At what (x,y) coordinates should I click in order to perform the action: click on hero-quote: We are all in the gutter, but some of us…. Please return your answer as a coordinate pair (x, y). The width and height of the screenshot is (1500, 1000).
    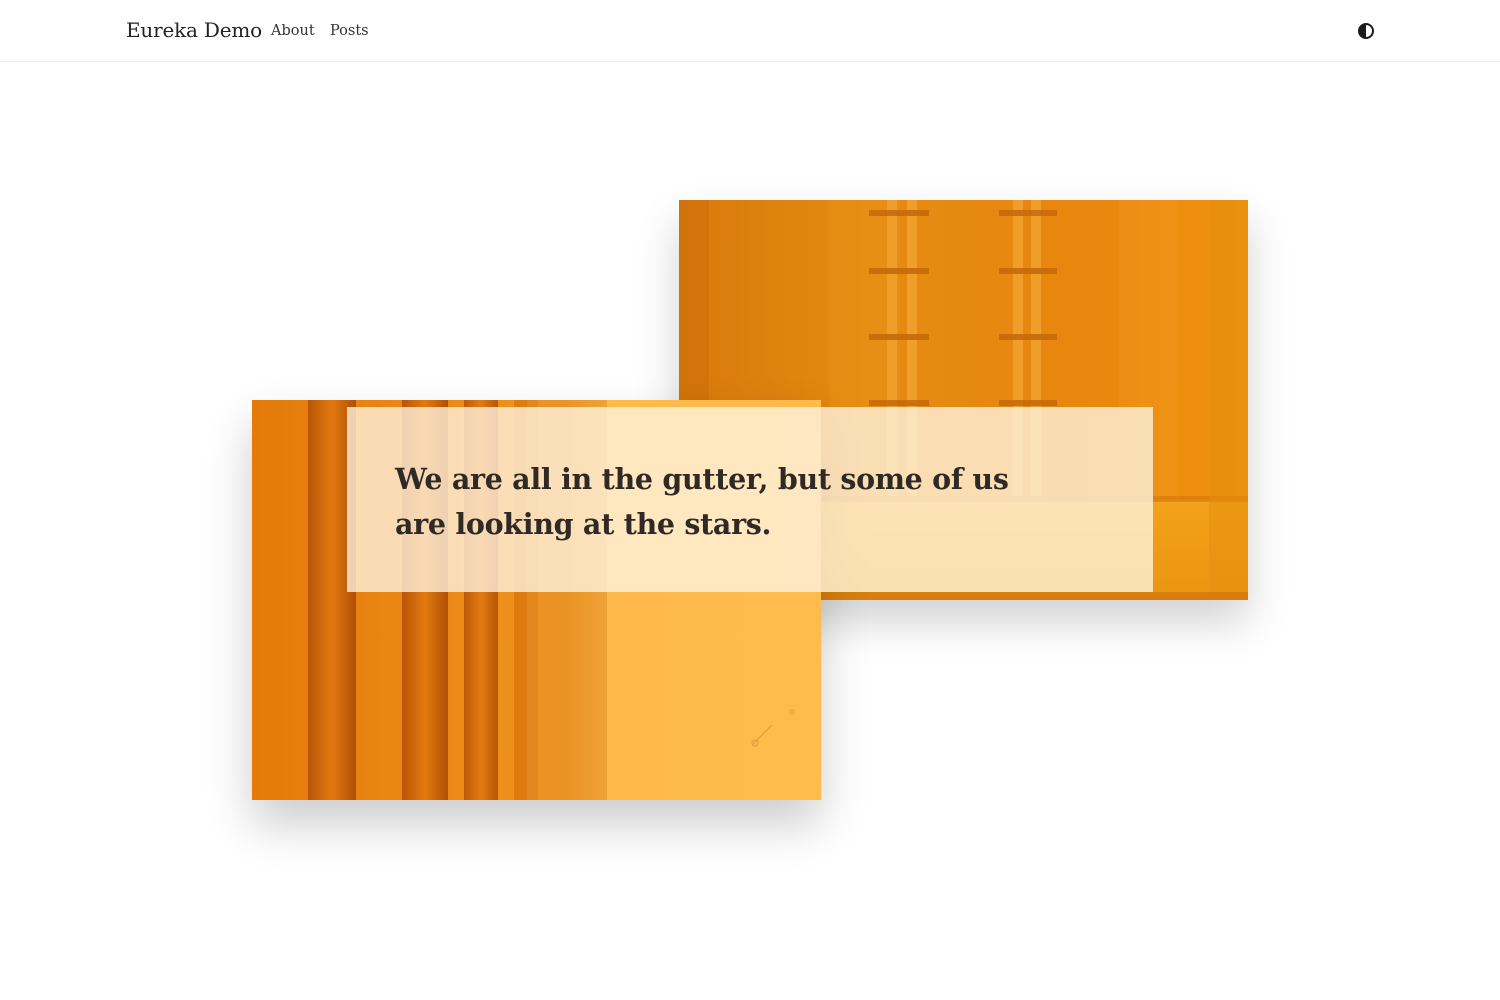
    Looking at the image, I should click on (702, 501).